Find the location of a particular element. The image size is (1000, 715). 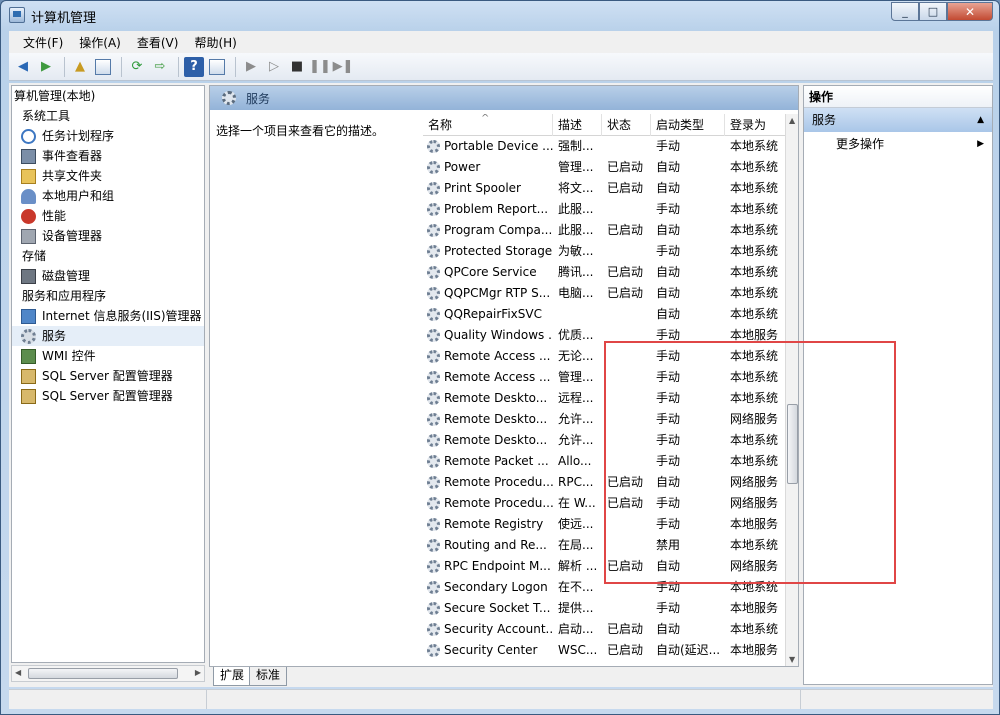

scroll-right-icon: ▶ is located at coordinates (198, 672).